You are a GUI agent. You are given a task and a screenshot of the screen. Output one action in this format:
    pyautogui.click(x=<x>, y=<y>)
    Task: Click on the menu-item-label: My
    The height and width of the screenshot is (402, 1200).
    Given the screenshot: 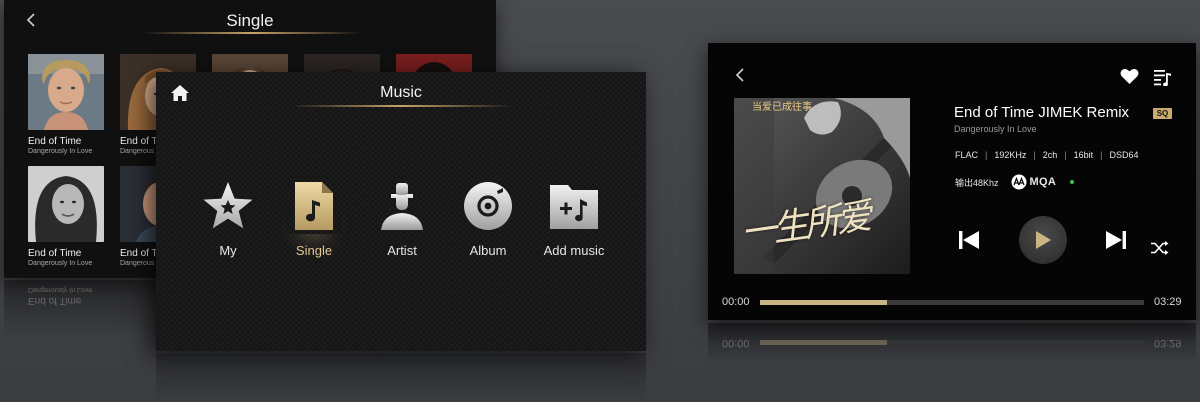 What is the action you would take?
    pyautogui.click(x=228, y=250)
    